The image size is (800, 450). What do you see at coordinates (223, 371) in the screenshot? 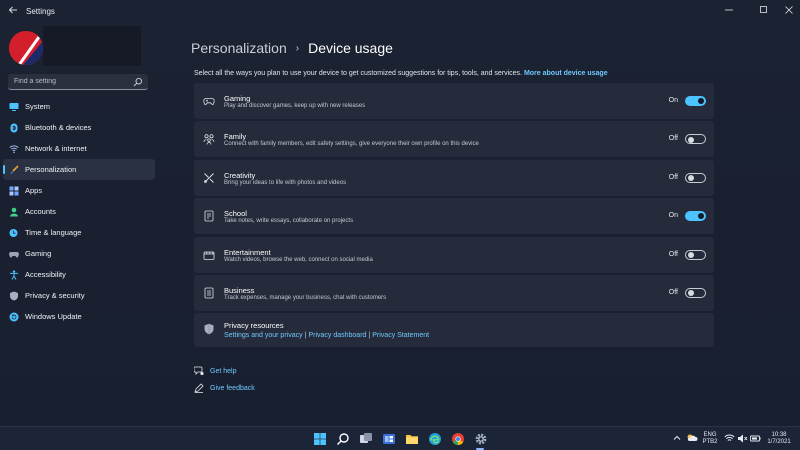
I see `get-help-link: Get help` at bounding box center [223, 371].